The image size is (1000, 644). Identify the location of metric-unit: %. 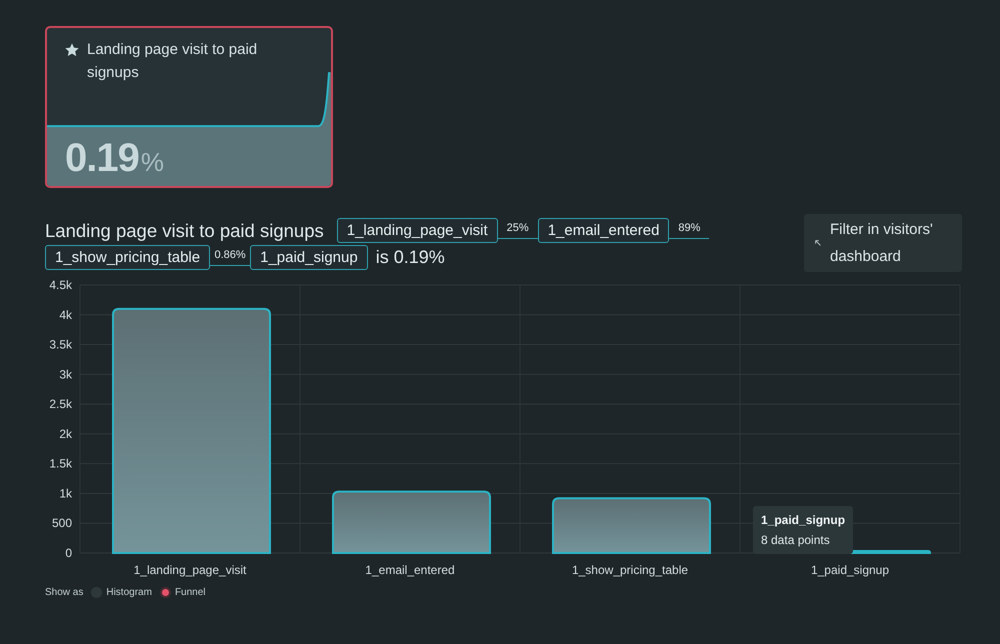
(152, 162).